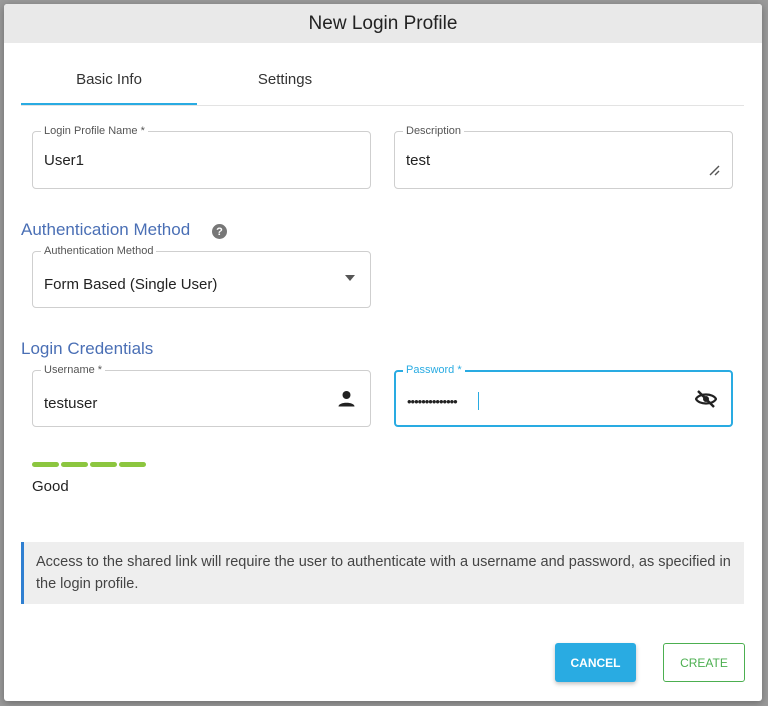 Image resolution: width=768 pixels, height=706 pixels. I want to click on password-value: ••••••••••••••, so click(432, 401).